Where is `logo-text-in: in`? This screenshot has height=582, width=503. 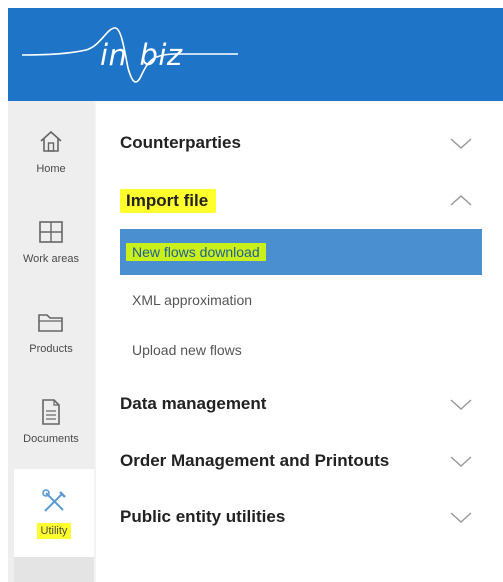 logo-text-in: in is located at coordinates (114, 55).